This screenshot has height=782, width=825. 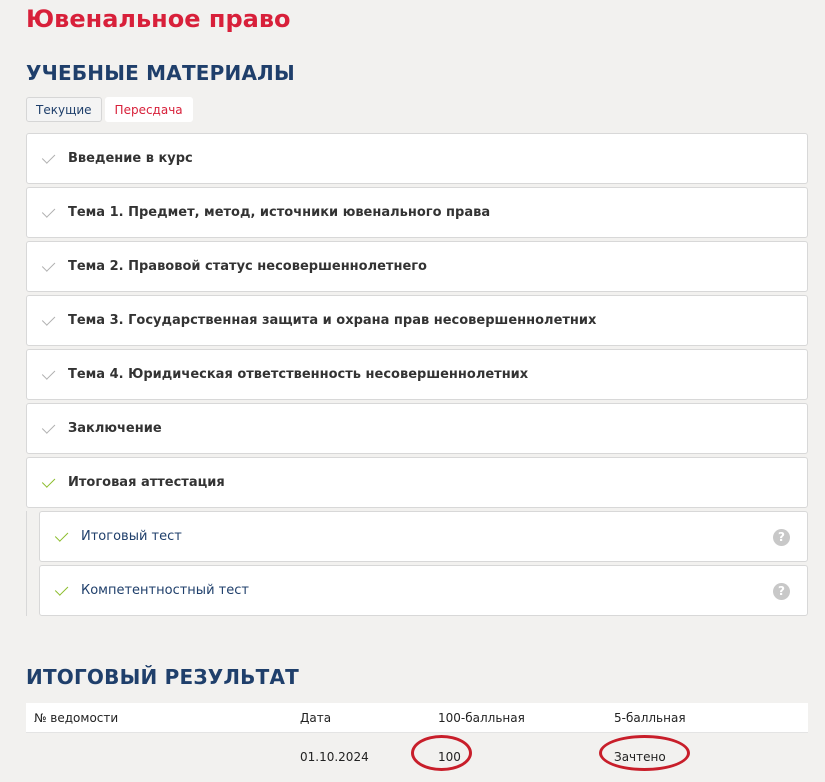 I want to click on table-row: 01.10.2024 100 Зачтено, so click(x=417, y=756).